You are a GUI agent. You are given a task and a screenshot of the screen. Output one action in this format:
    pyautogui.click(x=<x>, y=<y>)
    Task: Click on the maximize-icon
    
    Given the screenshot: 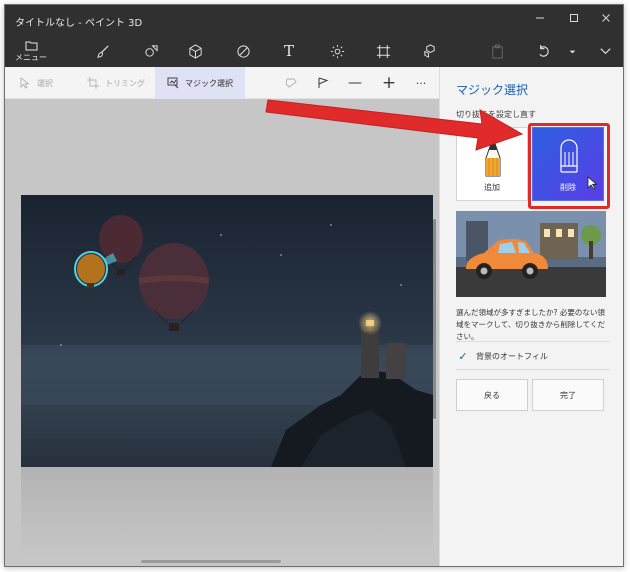 What is the action you would take?
    pyautogui.click(x=574, y=19)
    